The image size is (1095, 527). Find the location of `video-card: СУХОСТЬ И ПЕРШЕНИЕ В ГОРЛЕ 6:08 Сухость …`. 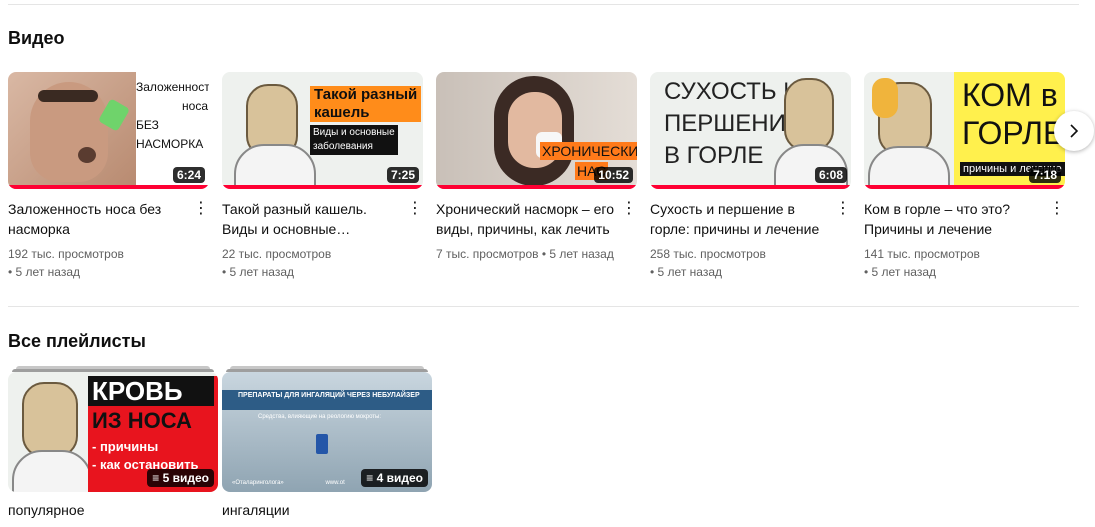

video-card: СУХОСТЬ И ПЕРШЕНИЕ В ГОРЛЕ 6:08 Сухость … is located at coordinates (750, 176).